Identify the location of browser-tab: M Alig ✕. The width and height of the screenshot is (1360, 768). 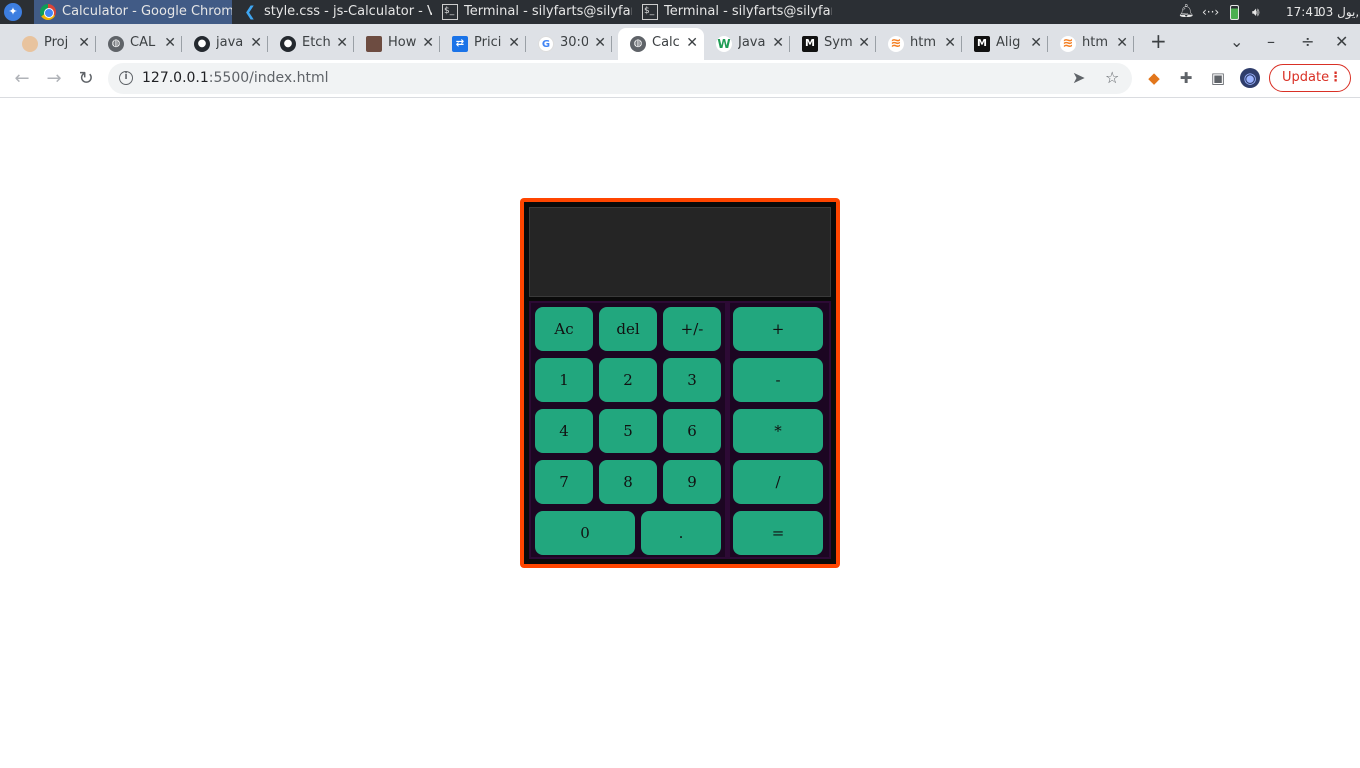
(1005, 44).